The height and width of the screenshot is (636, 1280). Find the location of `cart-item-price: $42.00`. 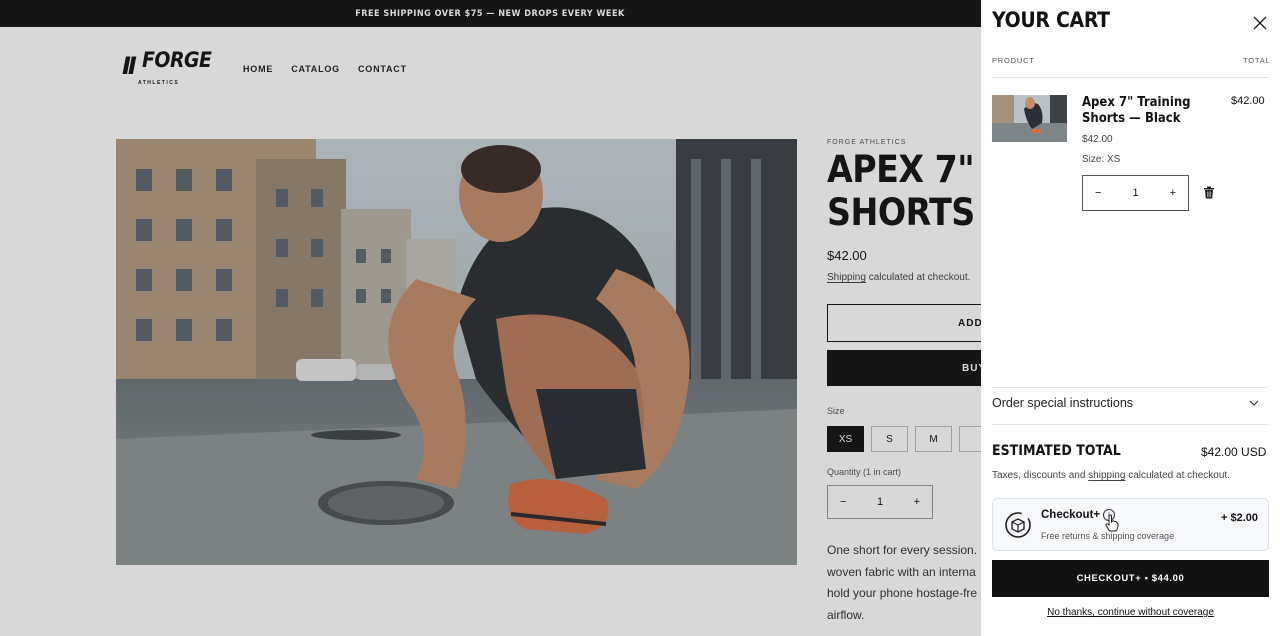

cart-item-price: $42.00 is located at coordinates (1097, 139).